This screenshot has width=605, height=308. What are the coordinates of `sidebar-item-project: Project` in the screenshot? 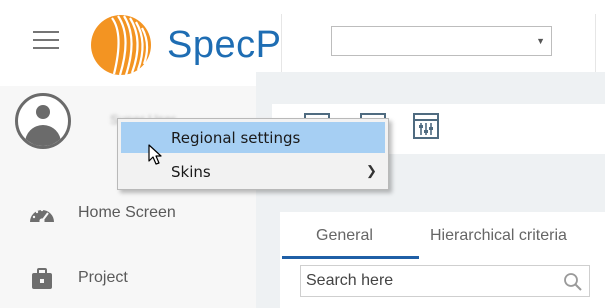 It's located at (128, 279).